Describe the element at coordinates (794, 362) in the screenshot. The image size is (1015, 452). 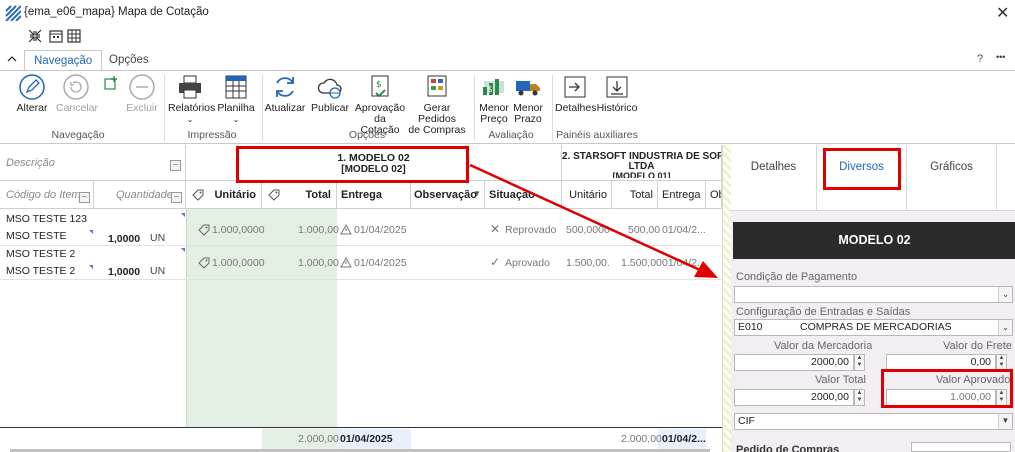
I see `valor-mercadoria-input: 2000,00` at that location.